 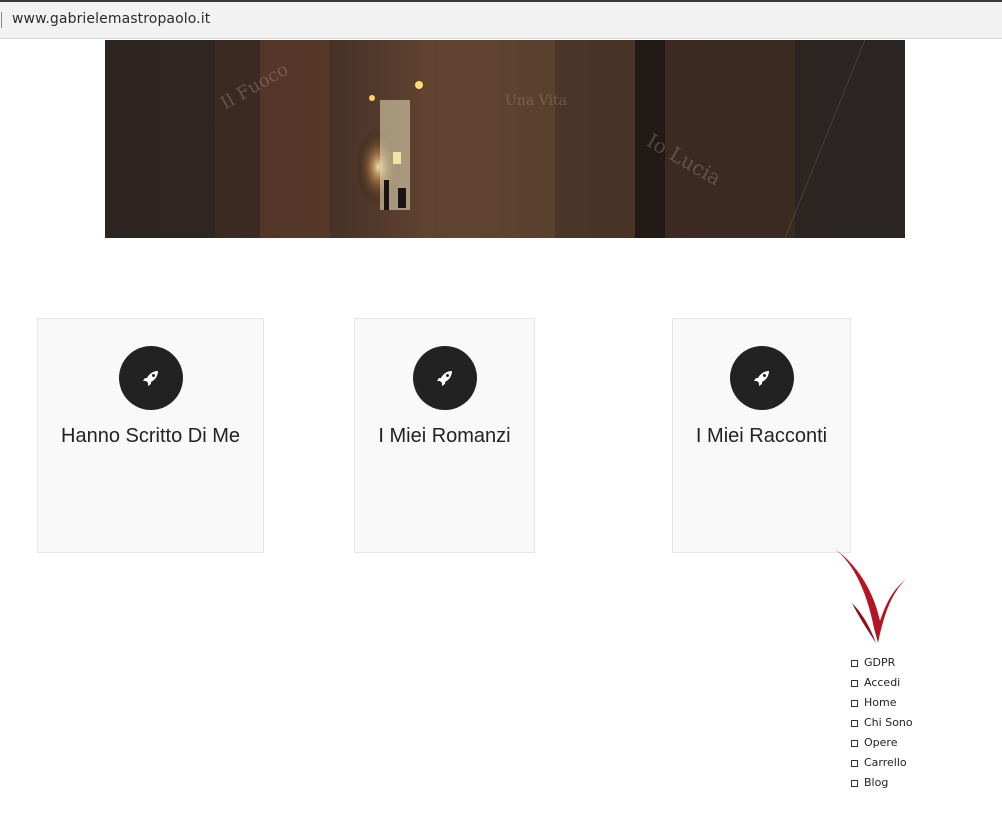 I want to click on menu-item-gdpr: GDPR, so click(x=882, y=663).